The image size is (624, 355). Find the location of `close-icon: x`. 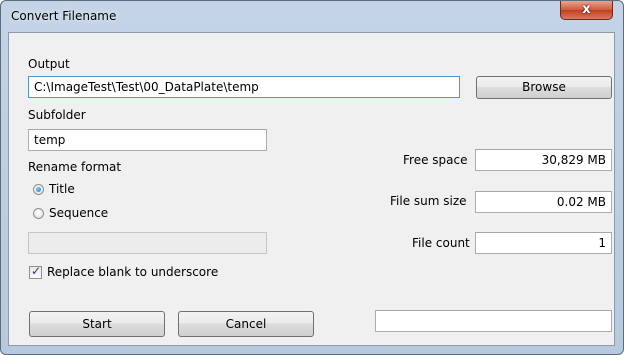

close-icon: x is located at coordinates (586, 9).